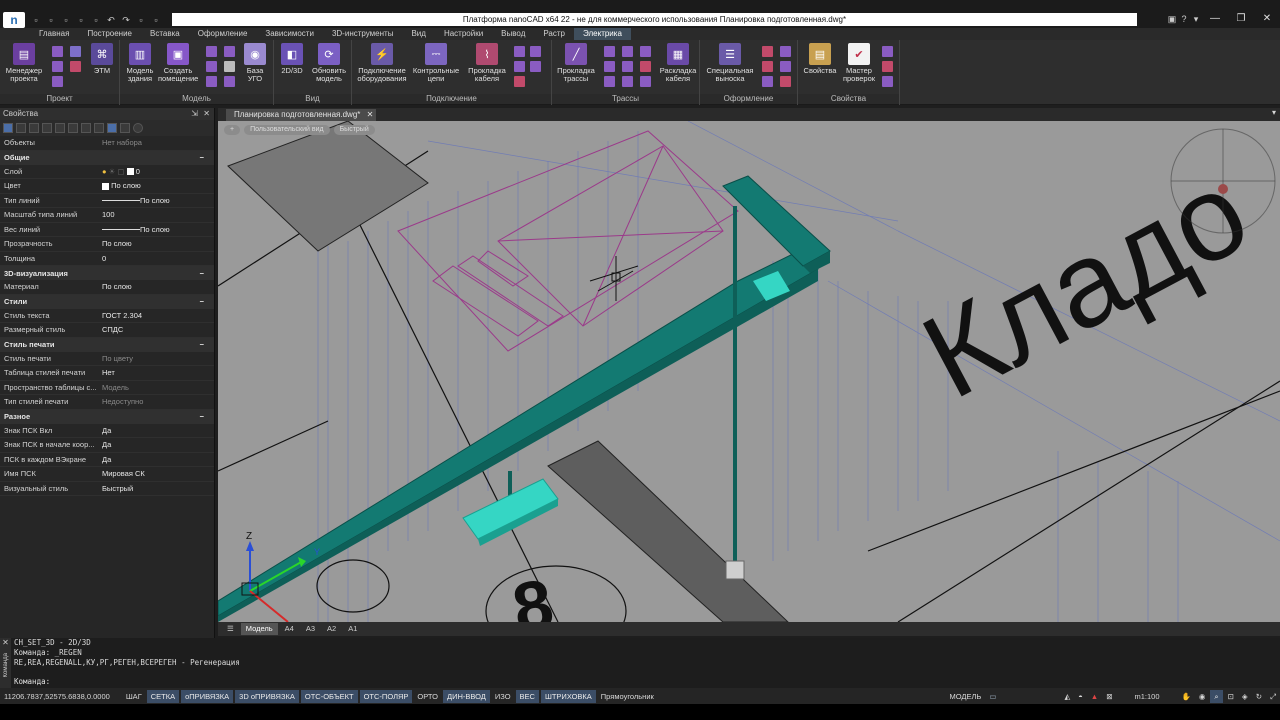 Image resolution: width=1280 pixels, height=720 pixels. I want to click on tab-electrical: Электрика, so click(602, 34).